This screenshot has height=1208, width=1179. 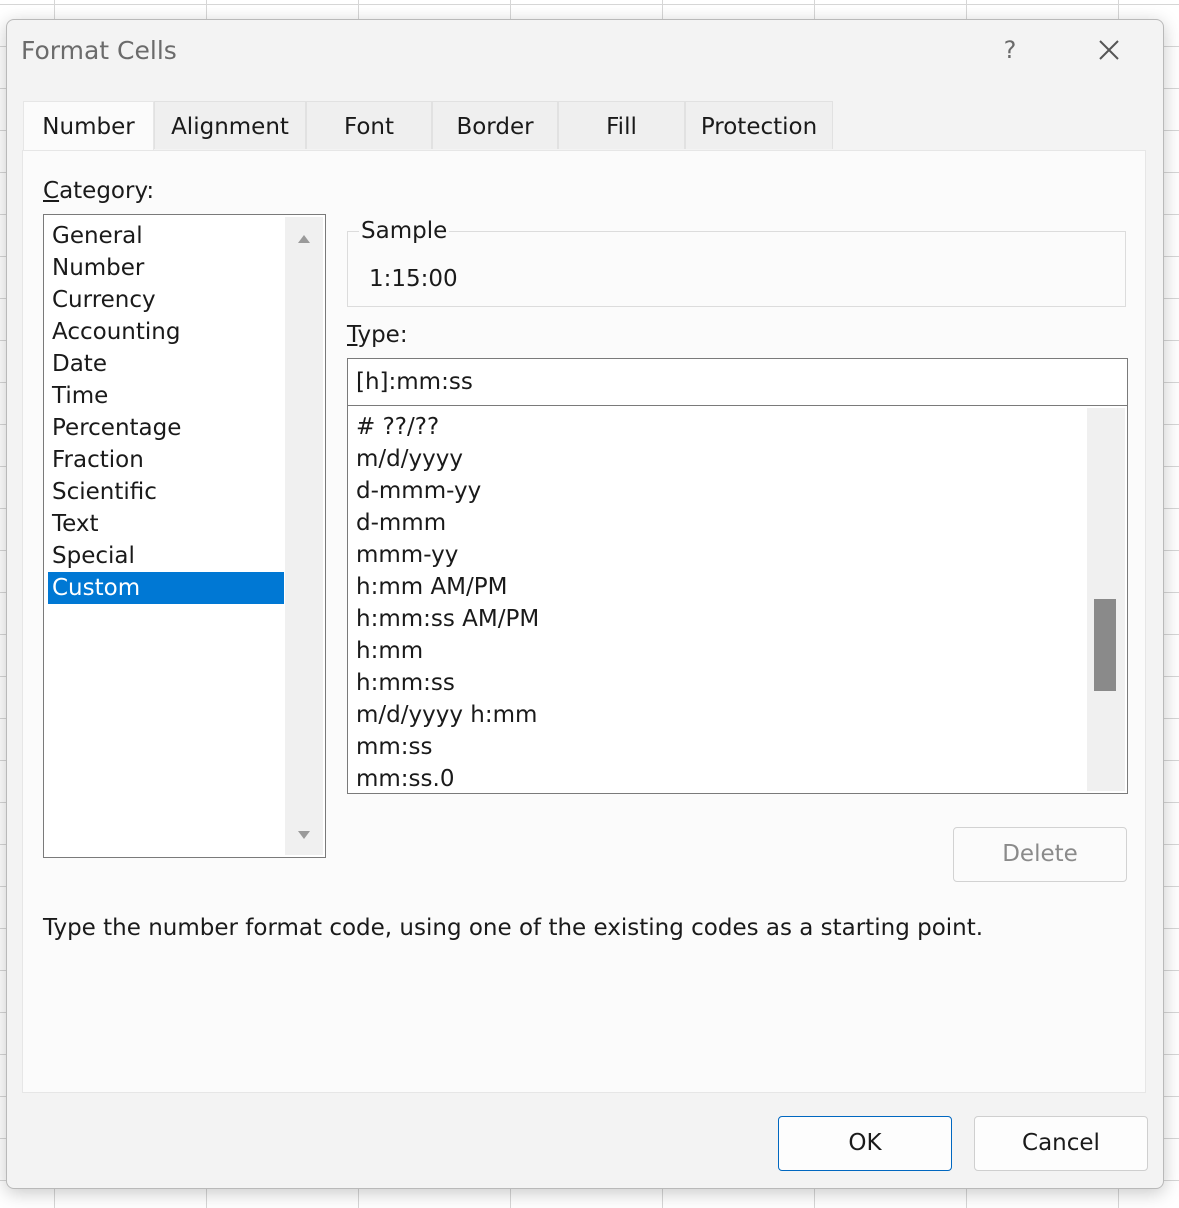 What do you see at coordinates (389, 651) in the screenshot?
I see `format-item: h:mm` at bounding box center [389, 651].